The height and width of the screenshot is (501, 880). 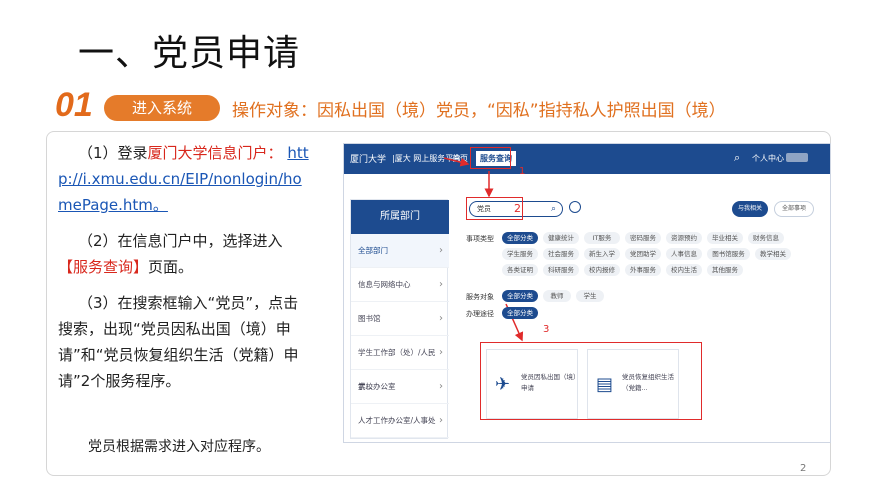 I want to click on channel-row-label: 办理途径, so click(x=480, y=314).